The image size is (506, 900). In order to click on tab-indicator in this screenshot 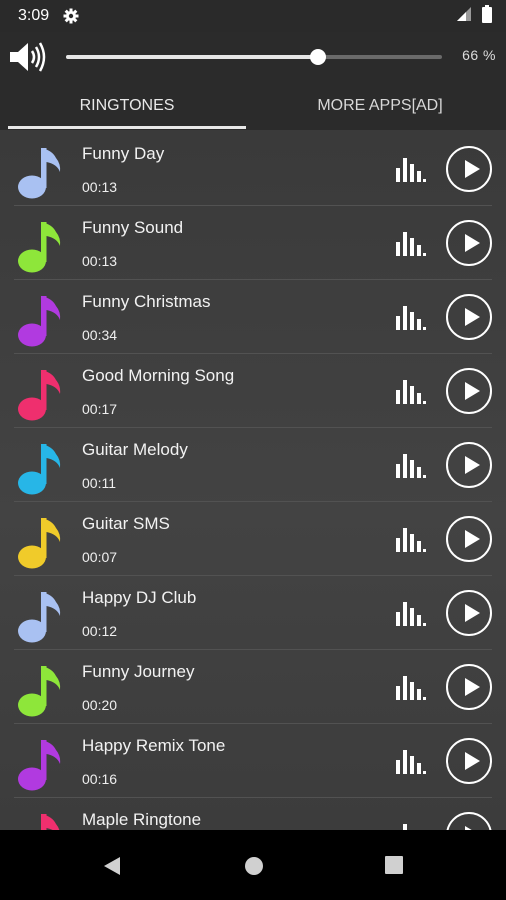, I will do `click(127, 127)`.